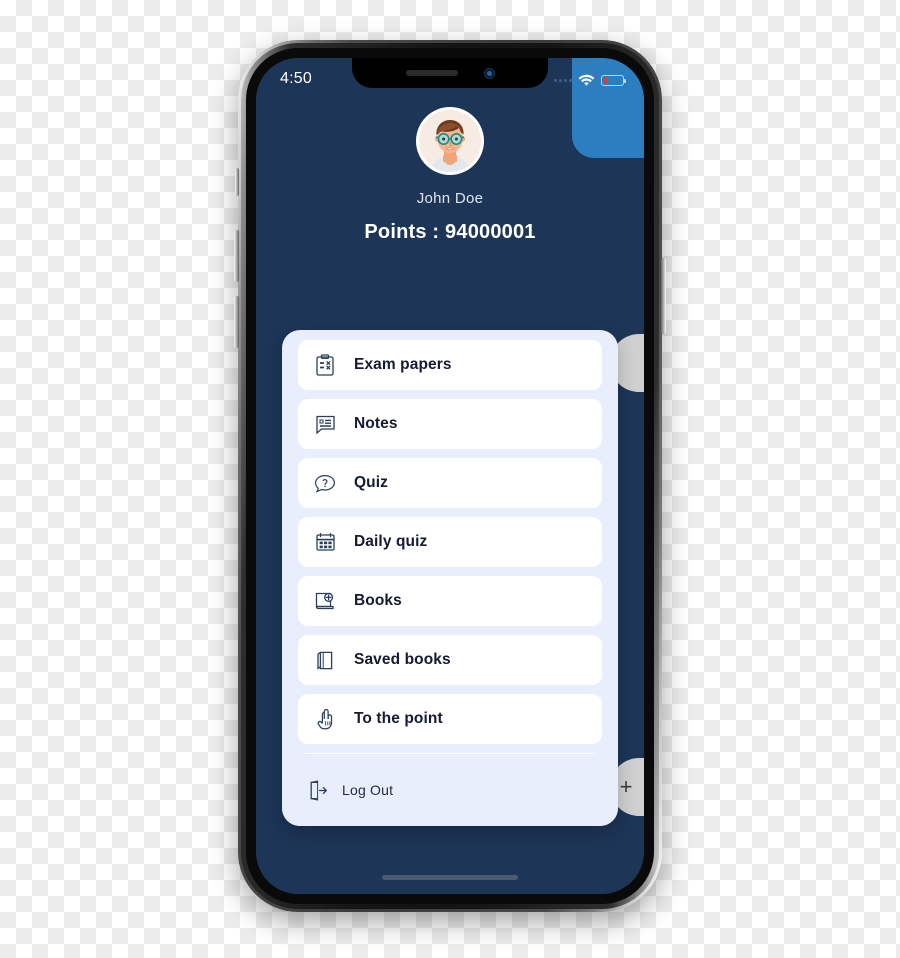 This screenshot has height=958, width=900. Describe the element at coordinates (450, 198) in the screenshot. I see `profile-name: John Doe` at that location.